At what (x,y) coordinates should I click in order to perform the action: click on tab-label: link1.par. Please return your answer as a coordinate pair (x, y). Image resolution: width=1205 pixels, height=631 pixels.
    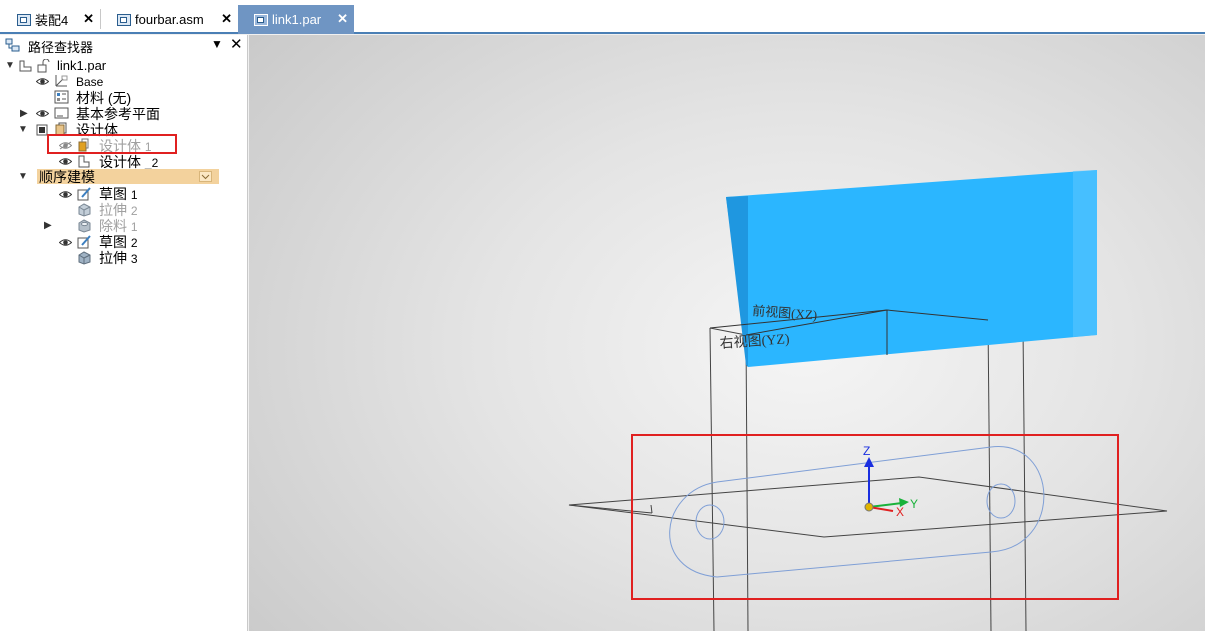
    Looking at the image, I should click on (297, 19).